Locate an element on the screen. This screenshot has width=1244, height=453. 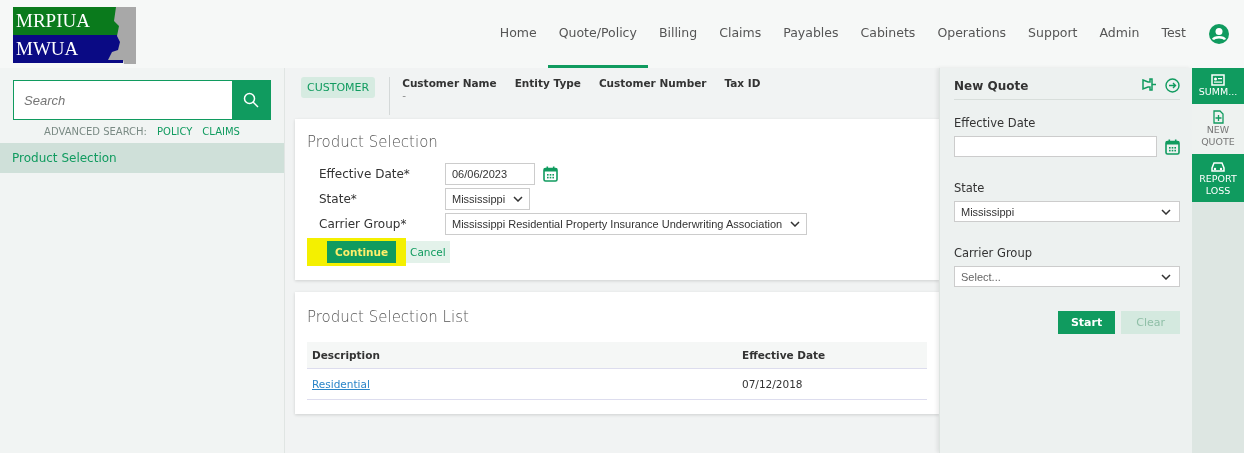
id-card-icon is located at coordinates (1218, 80).